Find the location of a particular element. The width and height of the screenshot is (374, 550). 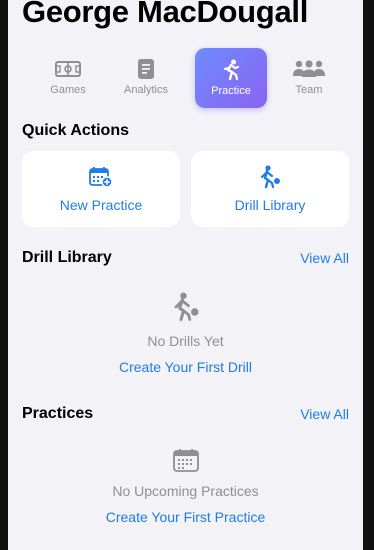

people-group-icon is located at coordinates (309, 69).